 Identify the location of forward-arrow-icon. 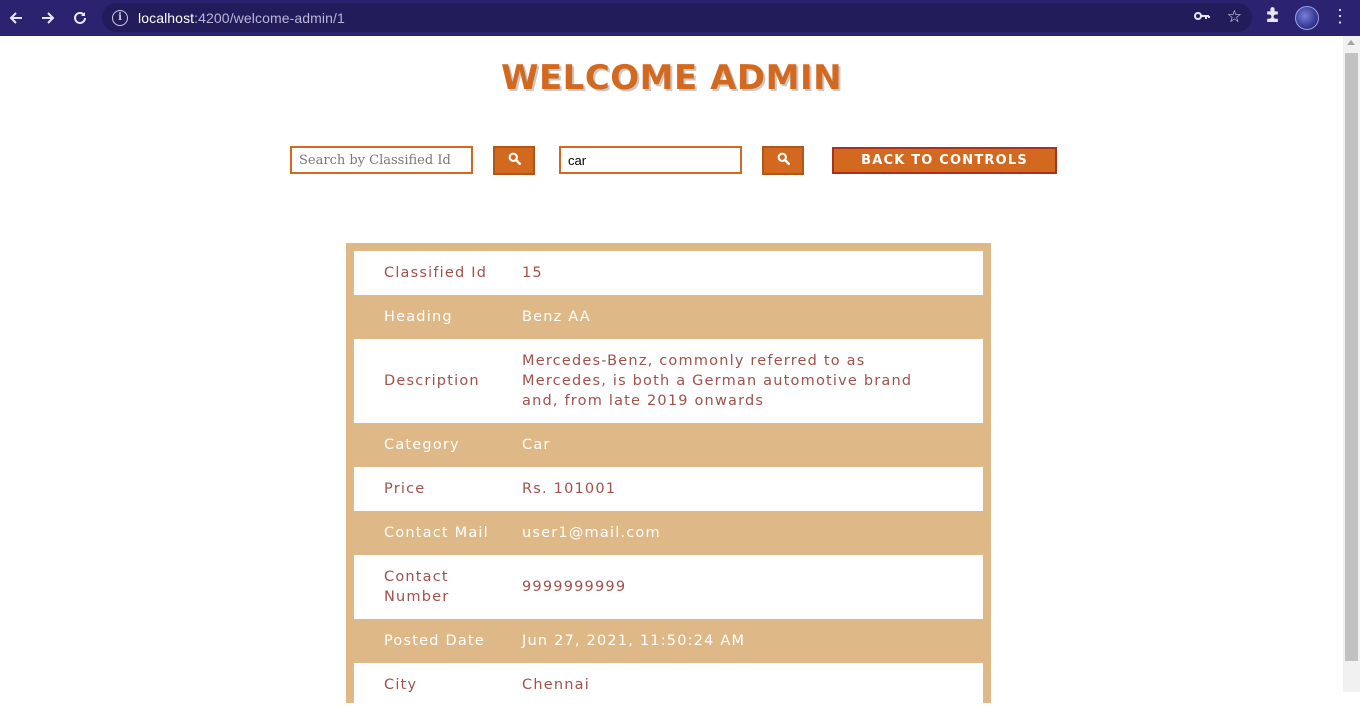
(48, 18).